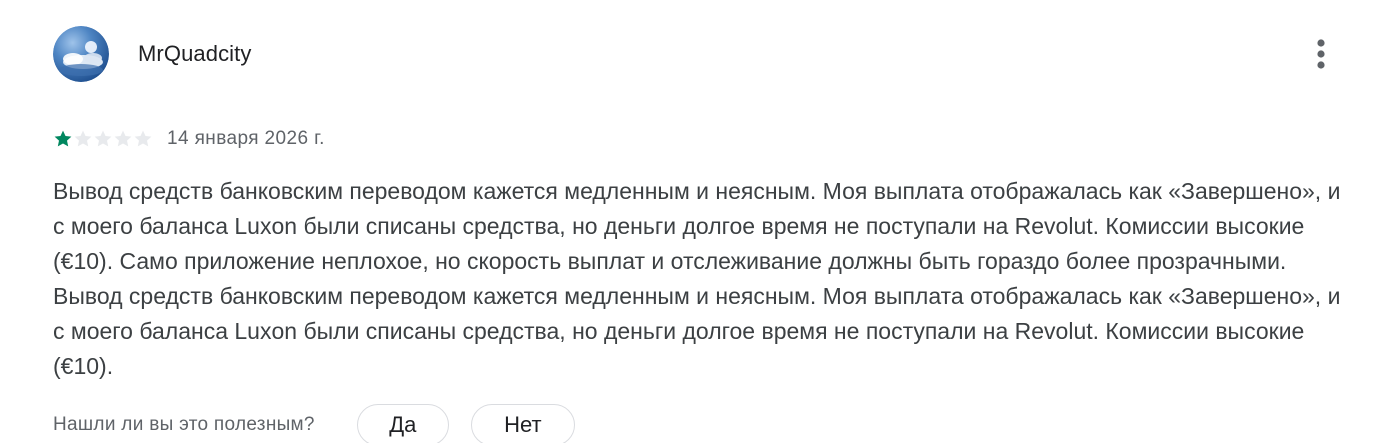 The height and width of the screenshot is (443, 1395). Describe the element at coordinates (195, 53) in the screenshot. I see `author-name: MrQuadcity` at that location.